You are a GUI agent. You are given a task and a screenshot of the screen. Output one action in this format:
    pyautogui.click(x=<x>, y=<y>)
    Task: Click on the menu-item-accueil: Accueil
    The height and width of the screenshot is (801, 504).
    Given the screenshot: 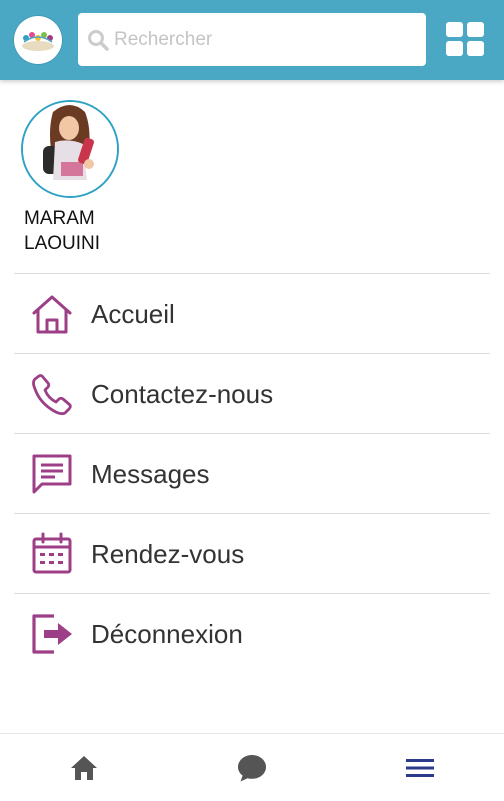 What is the action you would take?
    pyautogui.click(x=252, y=313)
    